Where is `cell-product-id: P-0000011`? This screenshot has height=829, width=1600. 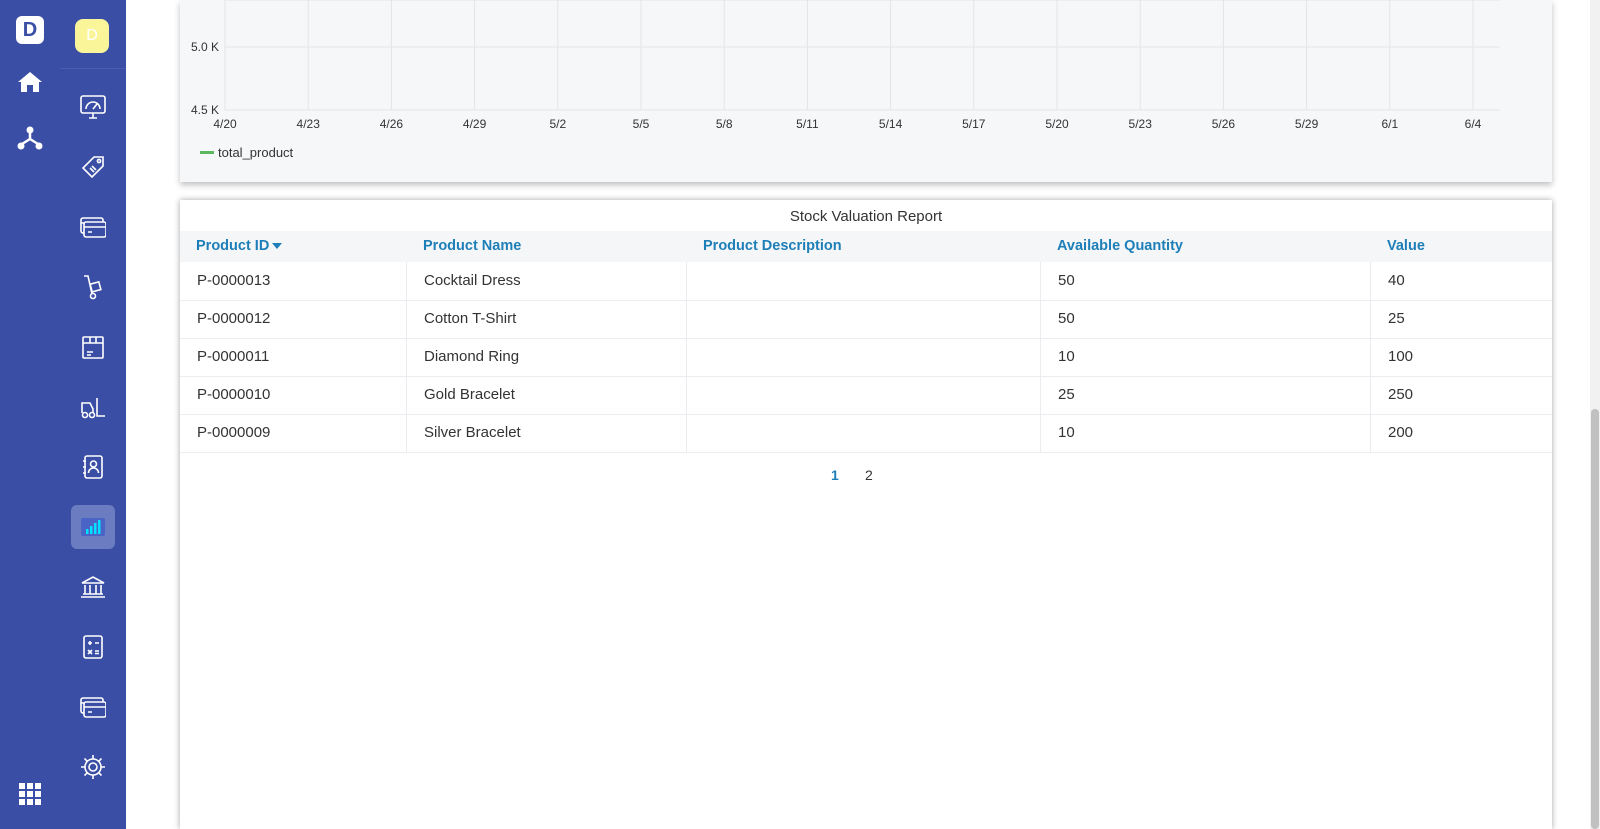
cell-product-id: P-0000011 is located at coordinates (233, 356).